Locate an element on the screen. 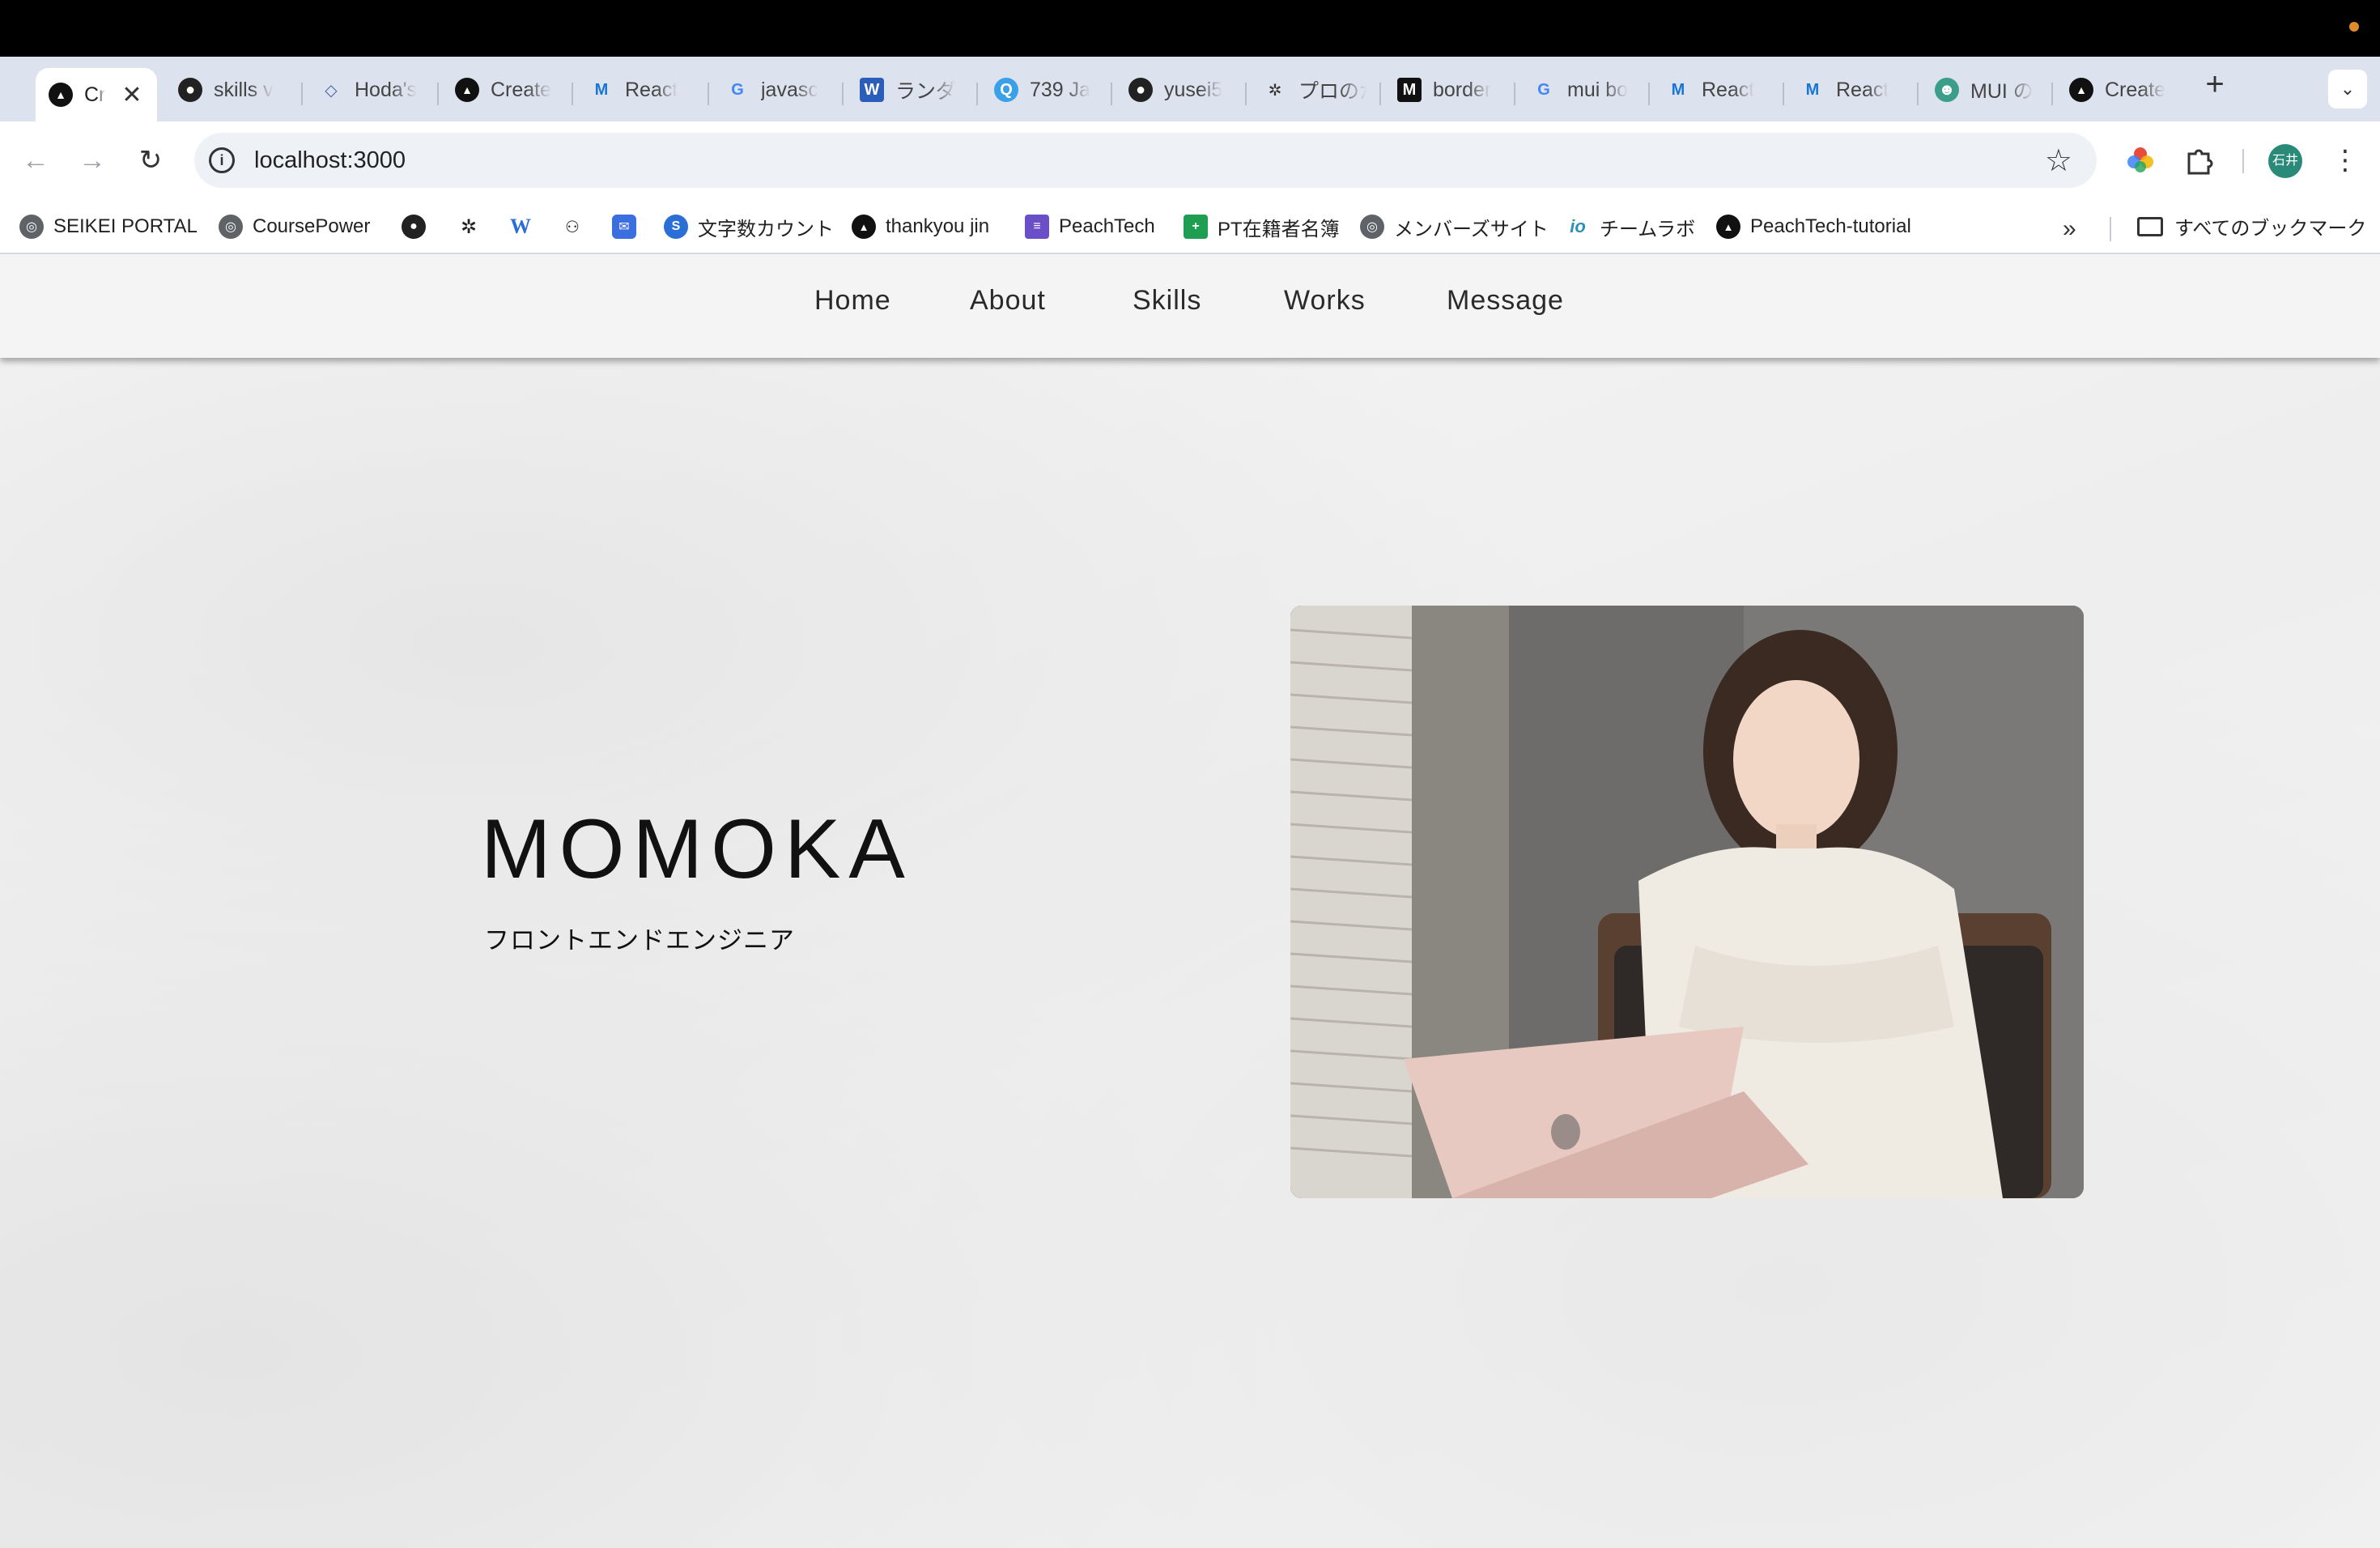 This screenshot has width=2380, height=1548. bookmark-item: ◎ メンバーズサイト is located at coordinates (1454, 226).